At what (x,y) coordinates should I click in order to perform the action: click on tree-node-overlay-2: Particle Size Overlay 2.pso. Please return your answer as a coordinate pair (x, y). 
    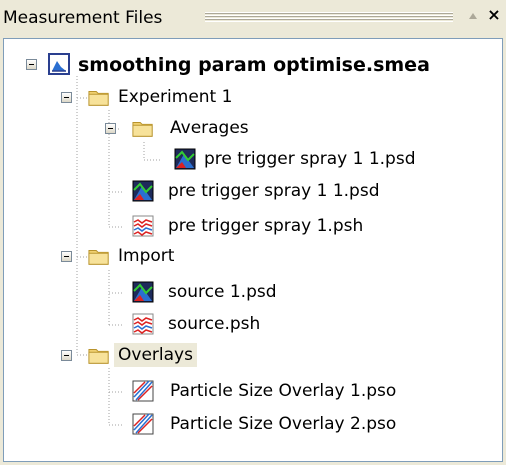
    Looking at the image, I should click on (289, 425).